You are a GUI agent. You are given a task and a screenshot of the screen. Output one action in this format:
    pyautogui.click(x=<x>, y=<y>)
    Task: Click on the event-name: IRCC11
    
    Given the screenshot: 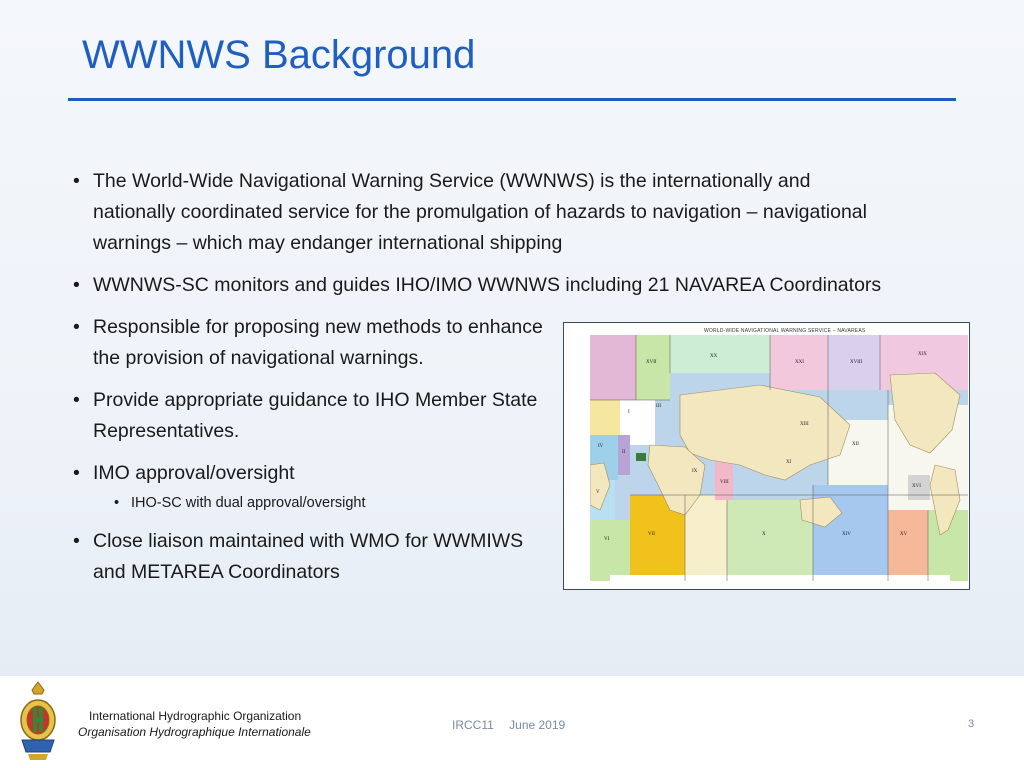 What is the action you would take?
    pyautogui.click(x=473, y=725)
    